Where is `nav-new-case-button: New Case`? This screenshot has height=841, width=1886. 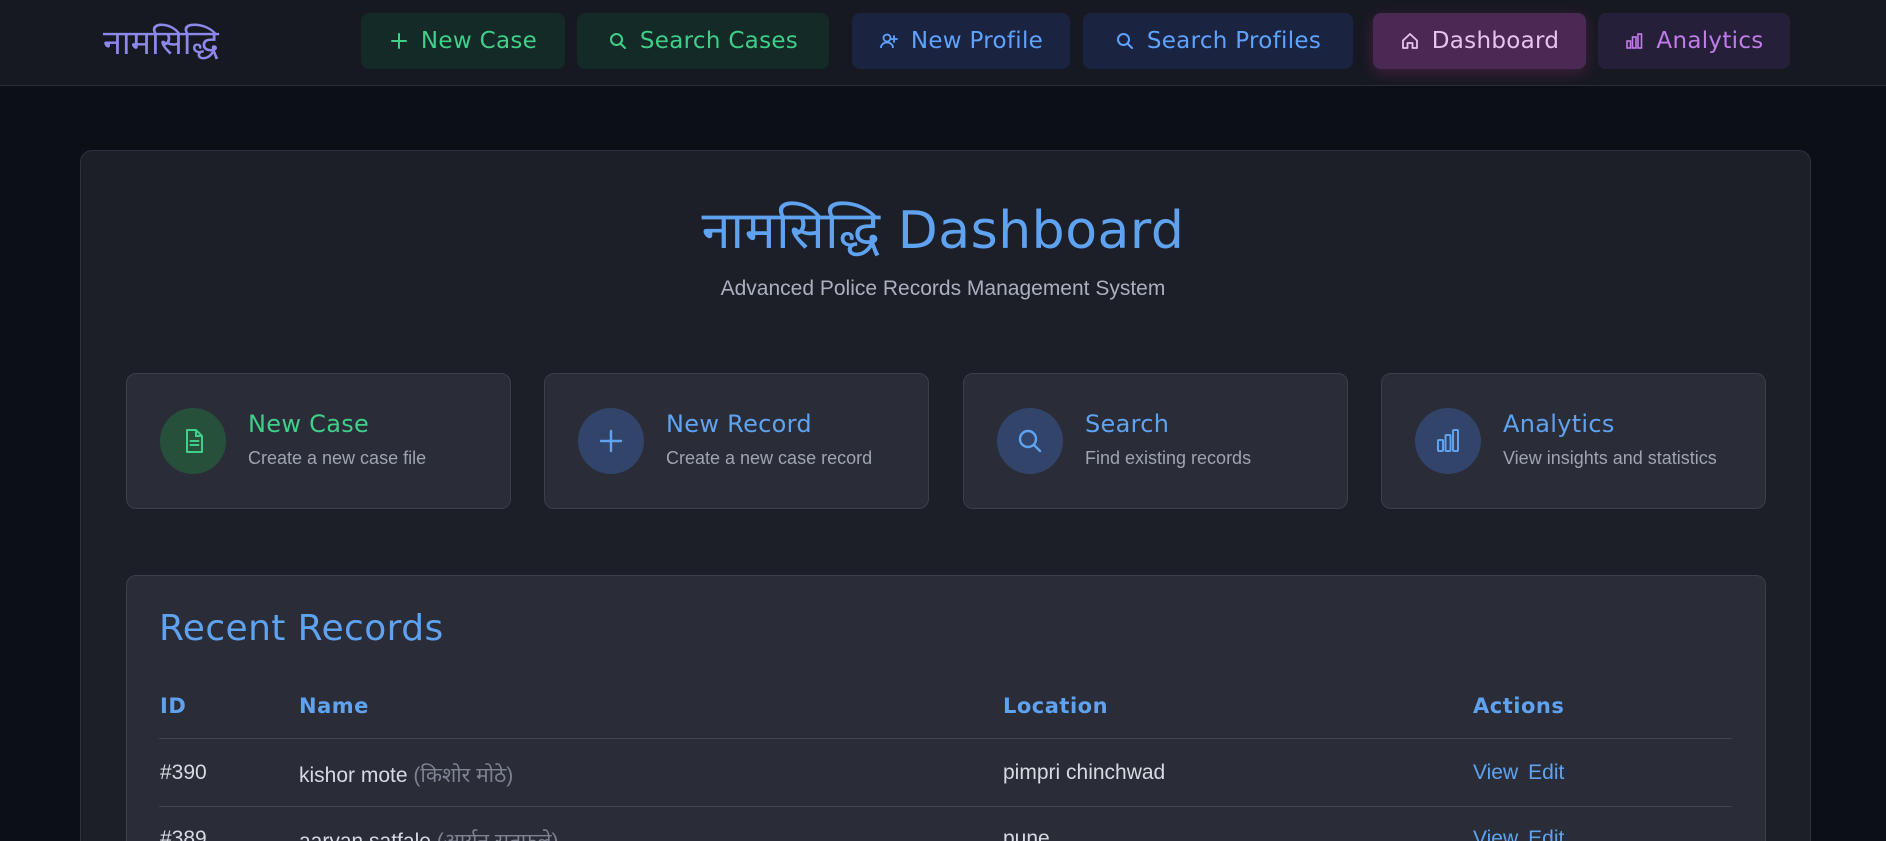 nav-new-case-button: New Case is located at coordinates (463, 41).